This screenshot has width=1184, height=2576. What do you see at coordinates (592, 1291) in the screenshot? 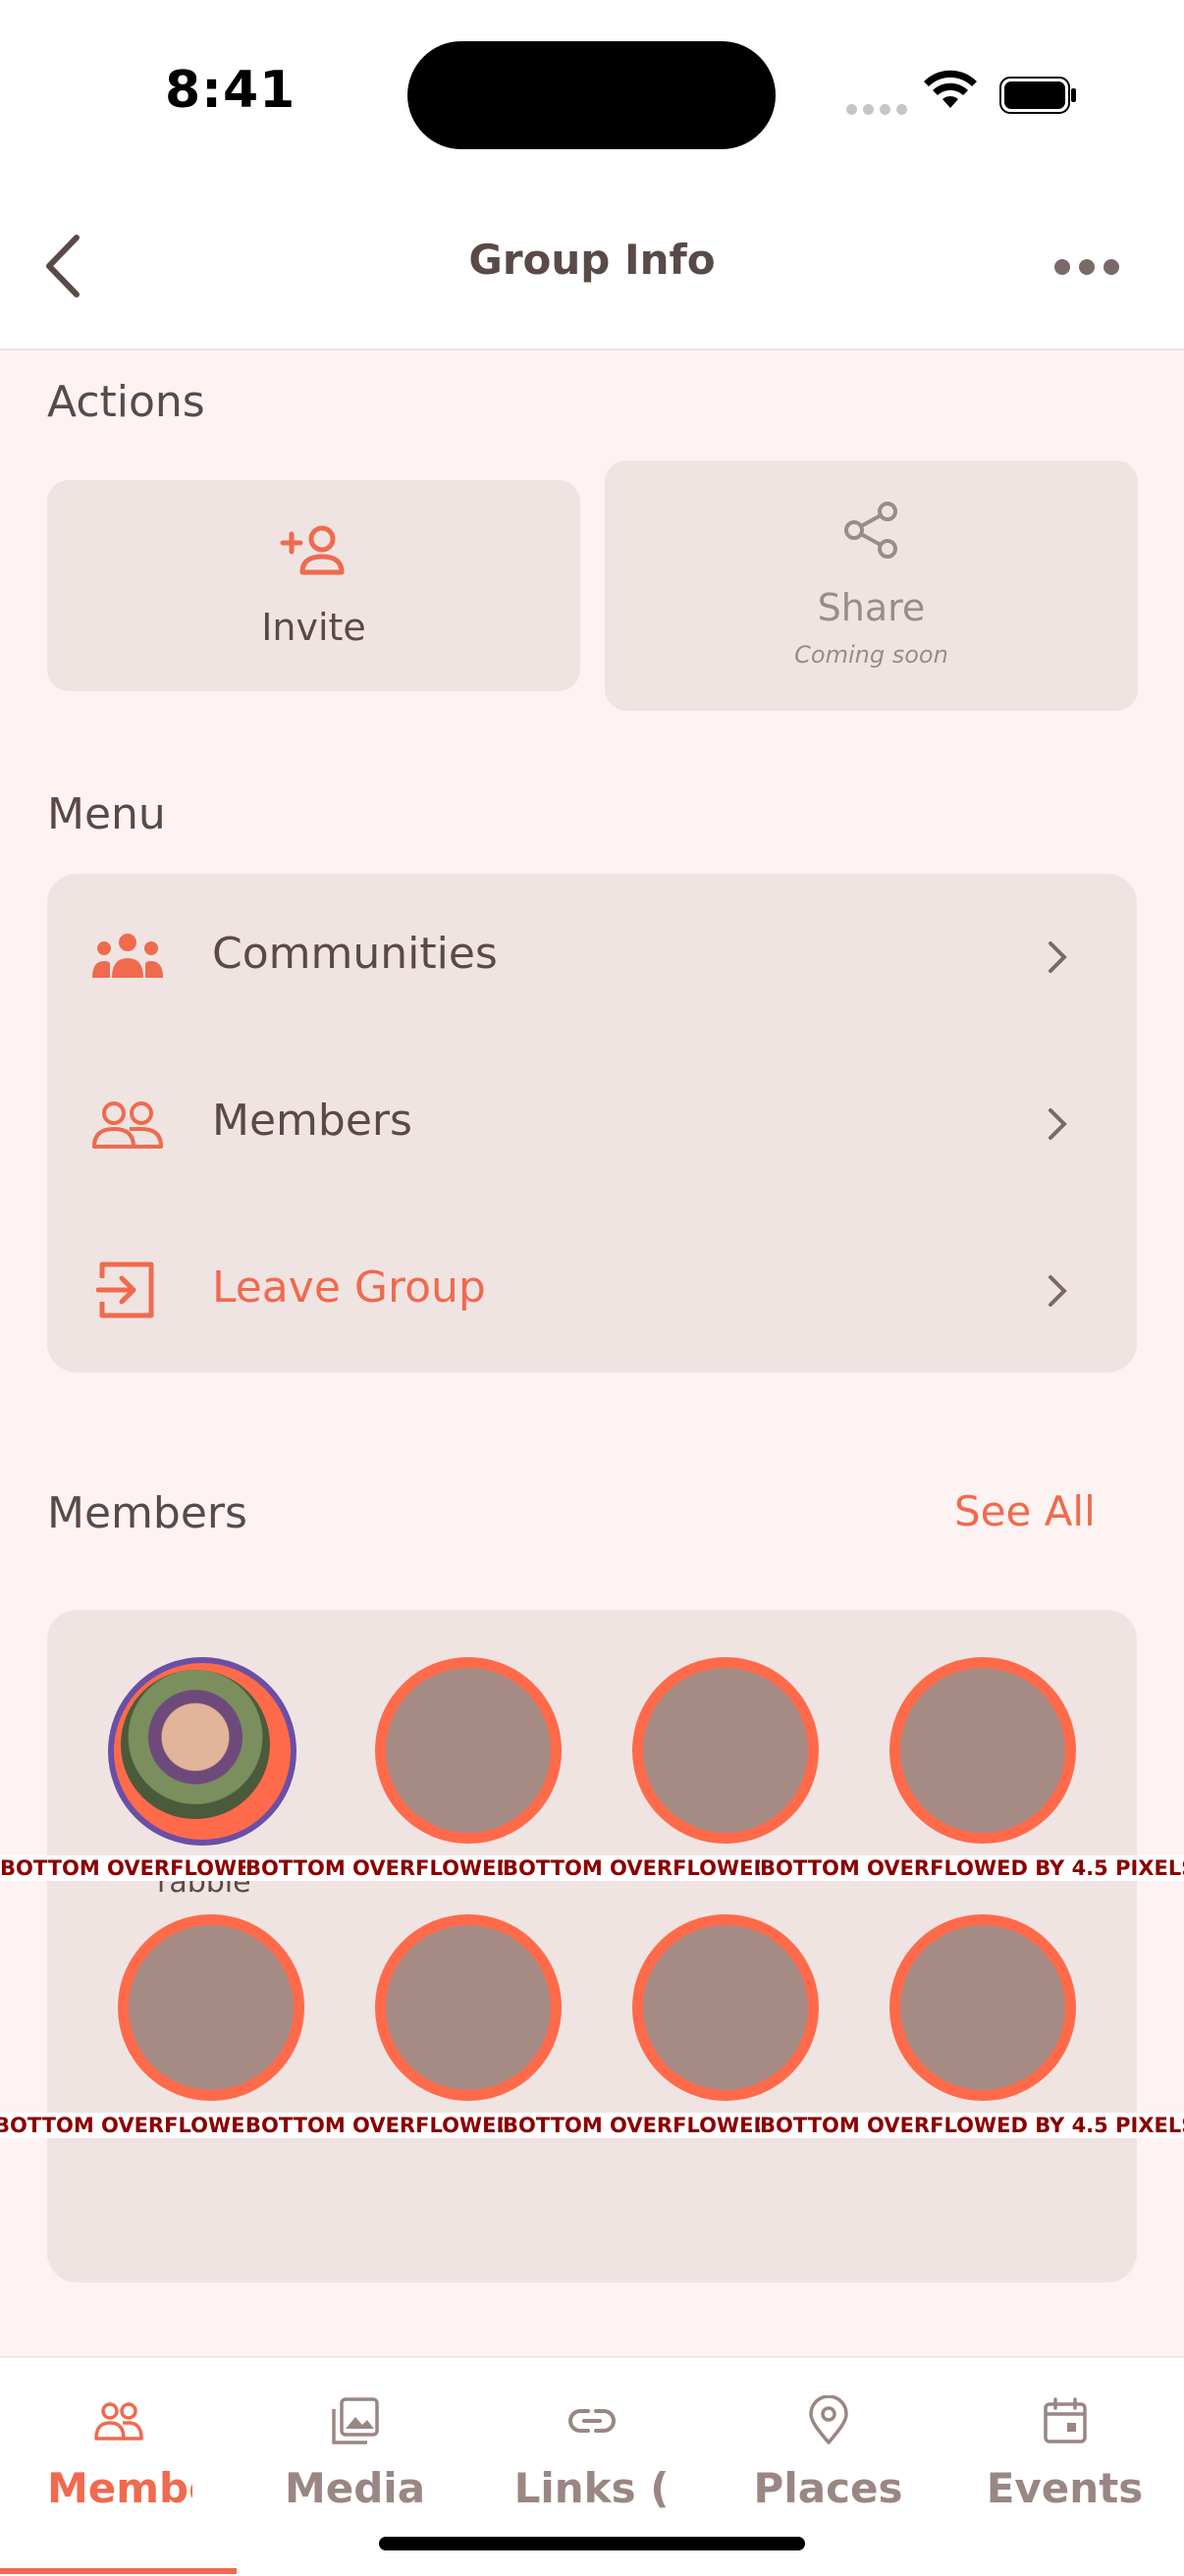
I see `menu-item-leave-group: Leave Group` at bounding box center [592, 1291].